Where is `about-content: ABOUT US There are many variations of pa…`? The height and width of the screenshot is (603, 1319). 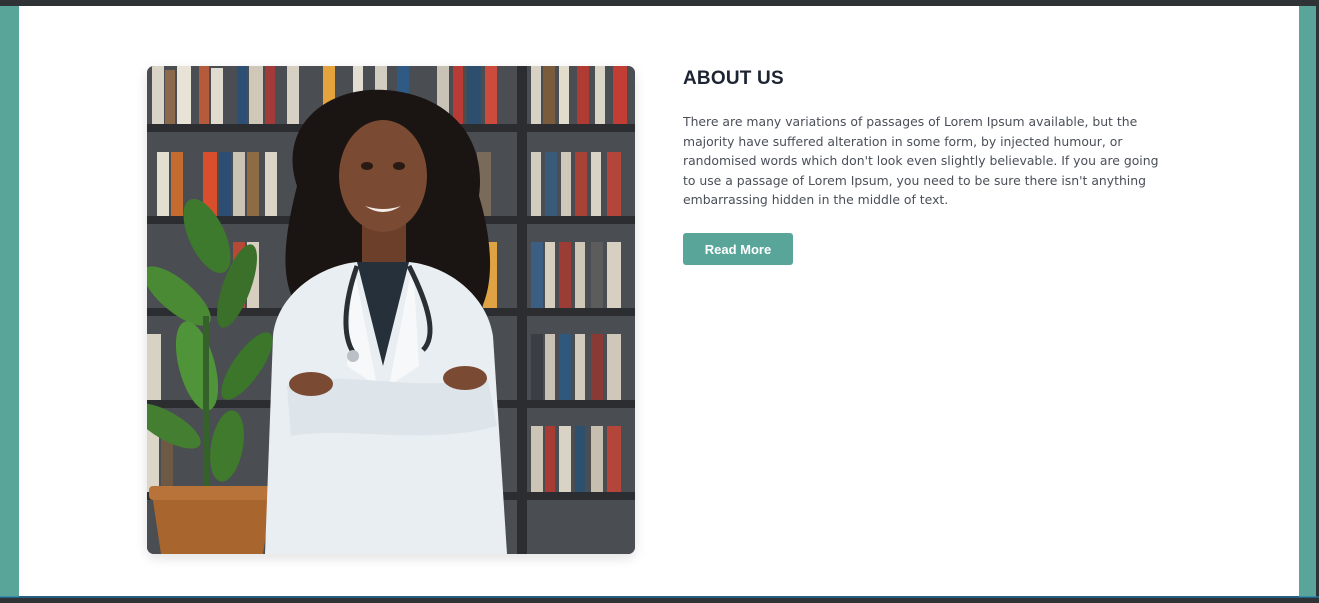
about-content: ABOUT US There are many variations of pa… is located at coordinates (928, 165).